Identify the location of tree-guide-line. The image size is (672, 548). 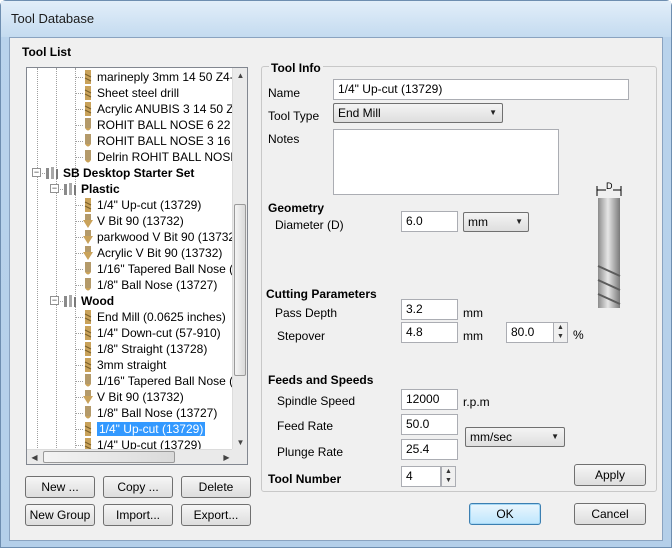
(37, 259).